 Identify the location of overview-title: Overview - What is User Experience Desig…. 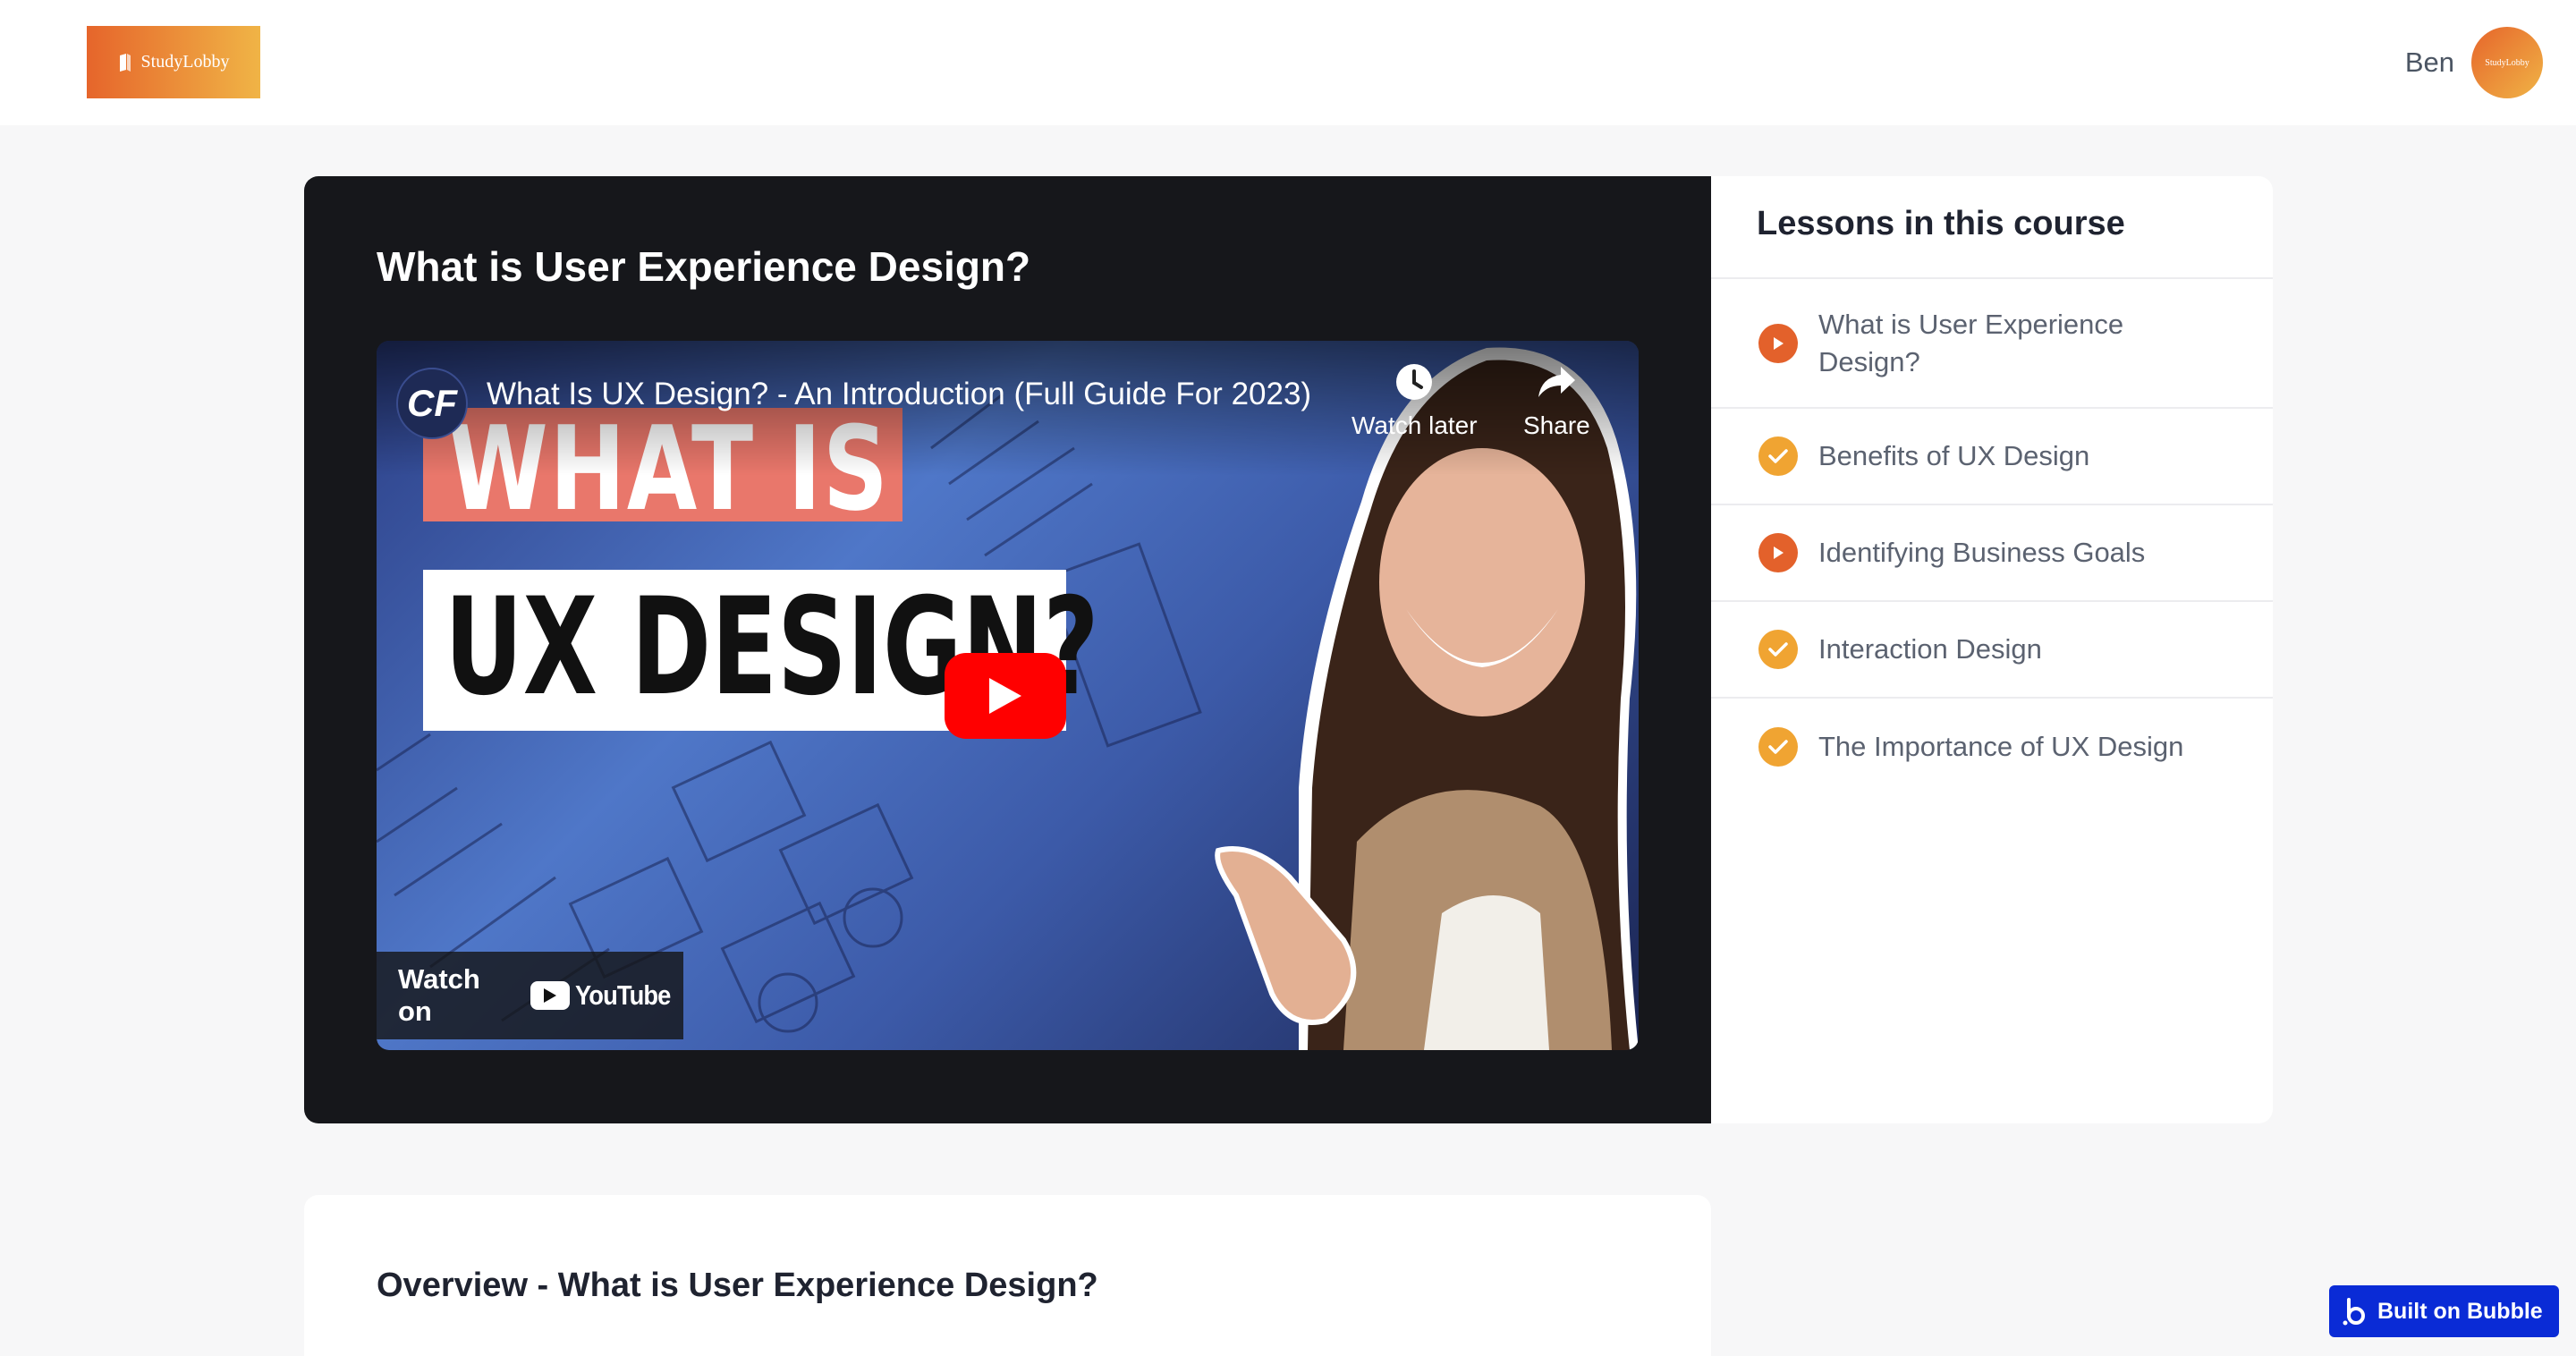
(737, 1285).